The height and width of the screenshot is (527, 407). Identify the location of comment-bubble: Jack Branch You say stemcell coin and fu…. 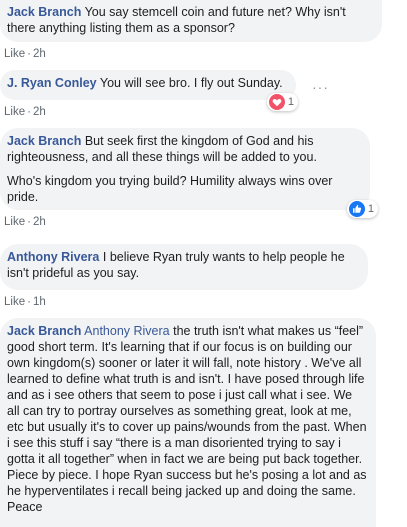
(191, 21).